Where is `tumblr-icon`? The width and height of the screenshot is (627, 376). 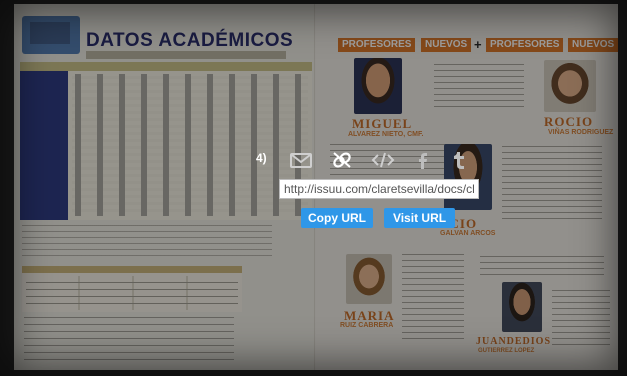
tumblr-icon is located at coordinates (459, 160).